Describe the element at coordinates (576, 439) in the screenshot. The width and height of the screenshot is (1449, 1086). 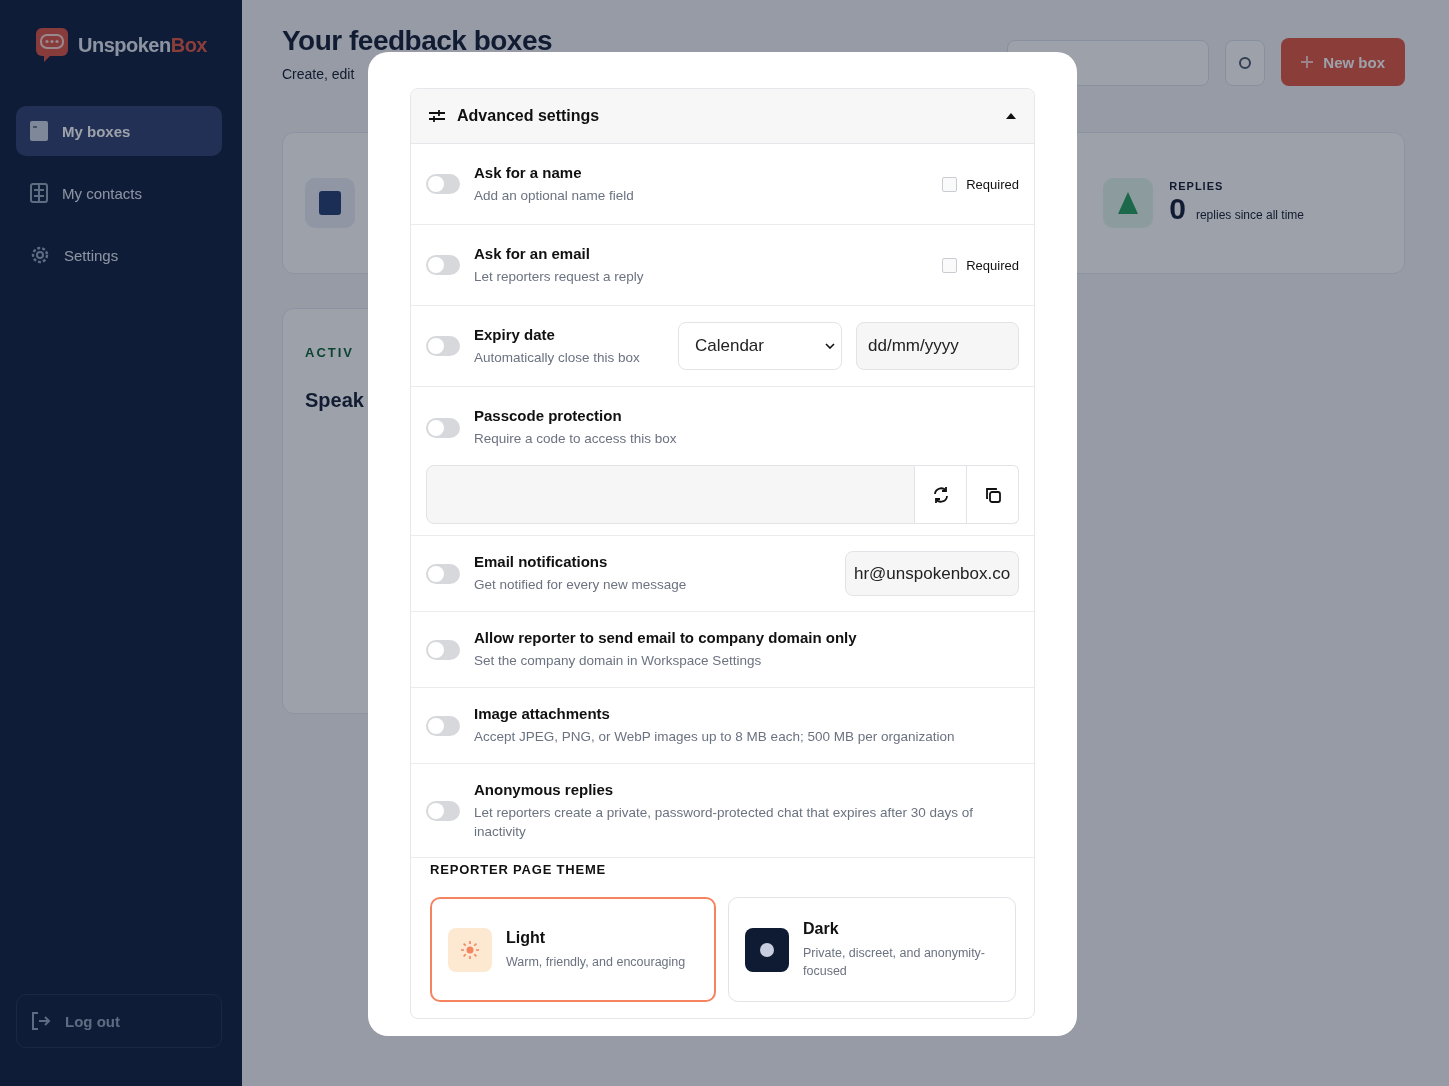
I see `setting-description: Require a code to access this box` at that location.